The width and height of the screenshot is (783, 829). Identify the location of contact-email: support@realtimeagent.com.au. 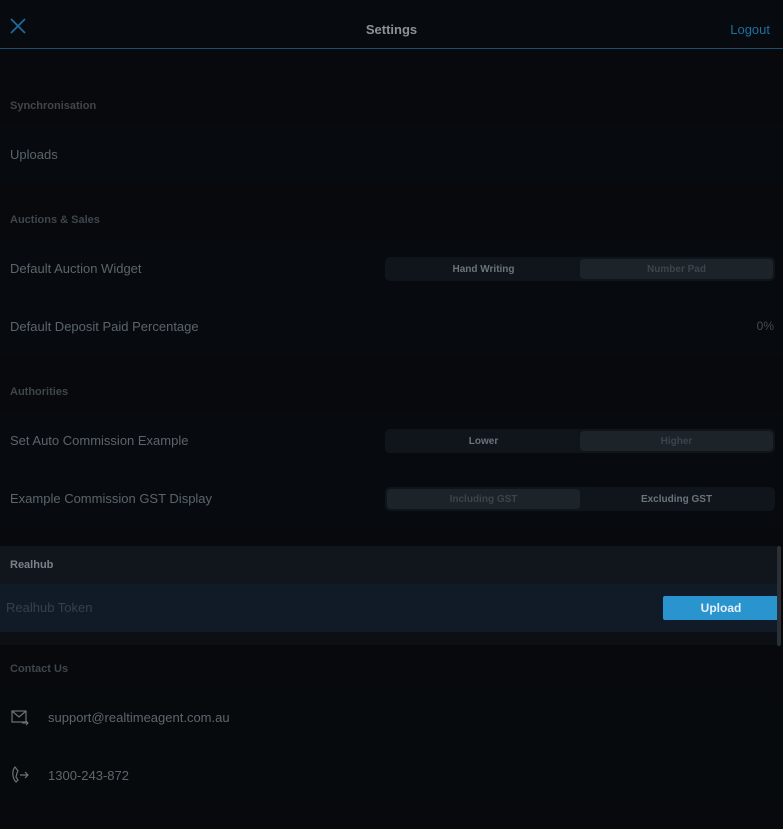
(139, 717).